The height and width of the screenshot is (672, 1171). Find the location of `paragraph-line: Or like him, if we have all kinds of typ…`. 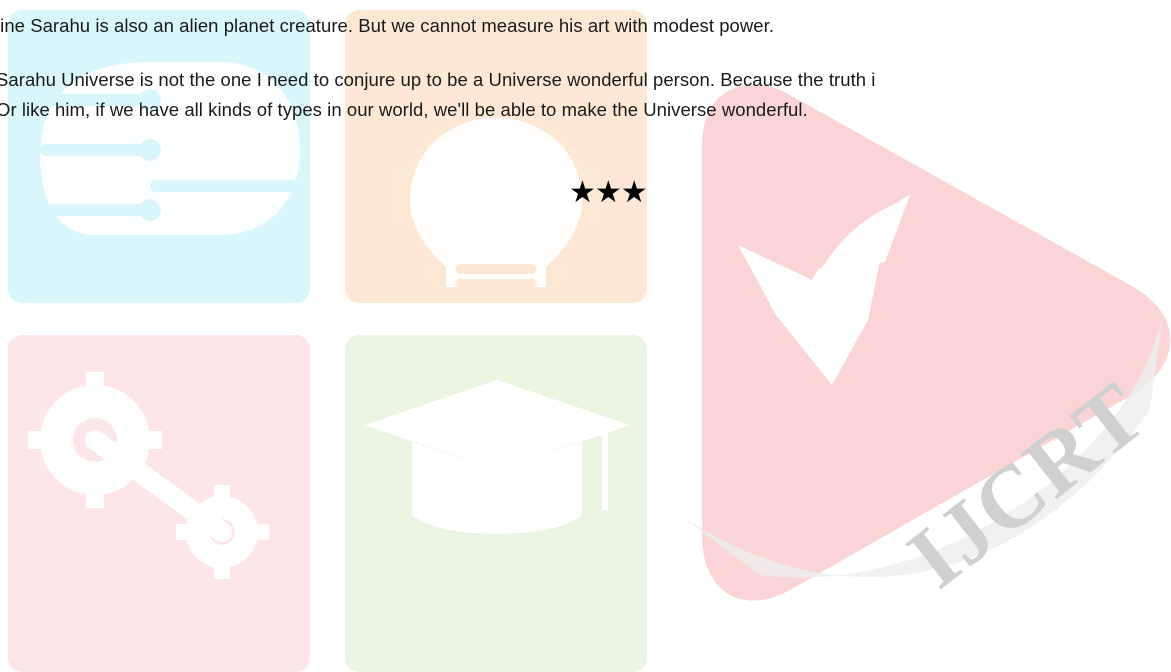

paragraph-line: Or like him, if we have all kinds of typ… is located at coordinates (404, 109).